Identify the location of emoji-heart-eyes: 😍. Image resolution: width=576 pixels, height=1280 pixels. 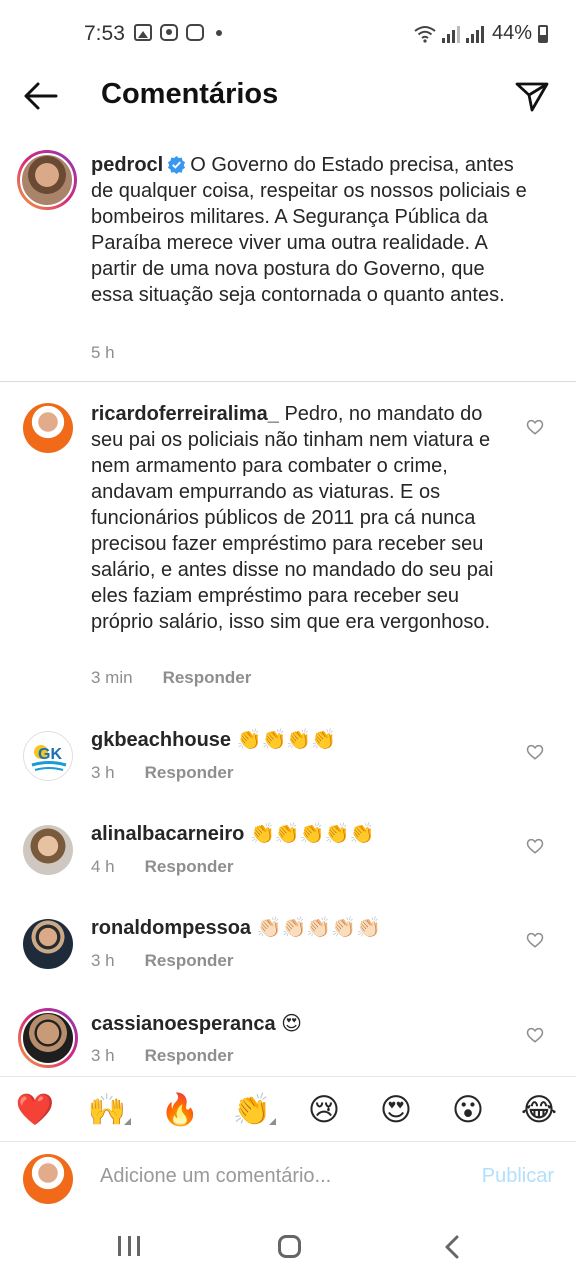
(396, 1110).